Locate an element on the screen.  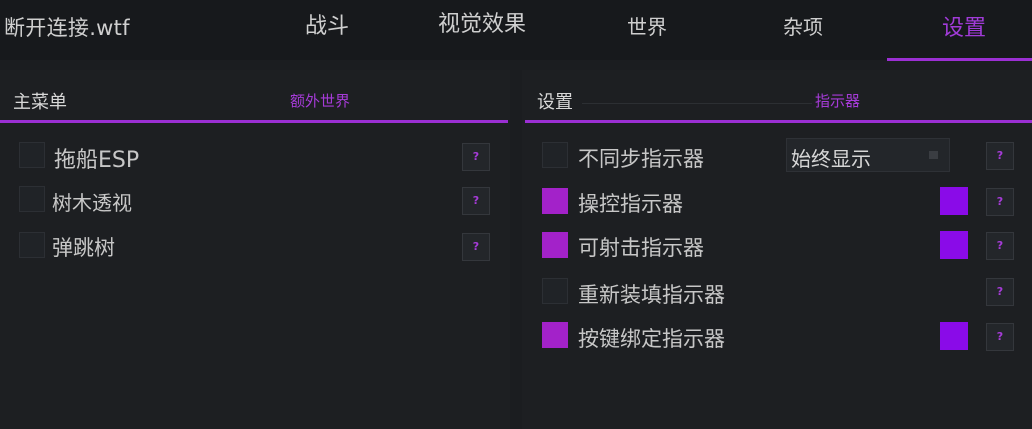
item-label: 按键绑定指示器 is located at coordinates (651, 339).